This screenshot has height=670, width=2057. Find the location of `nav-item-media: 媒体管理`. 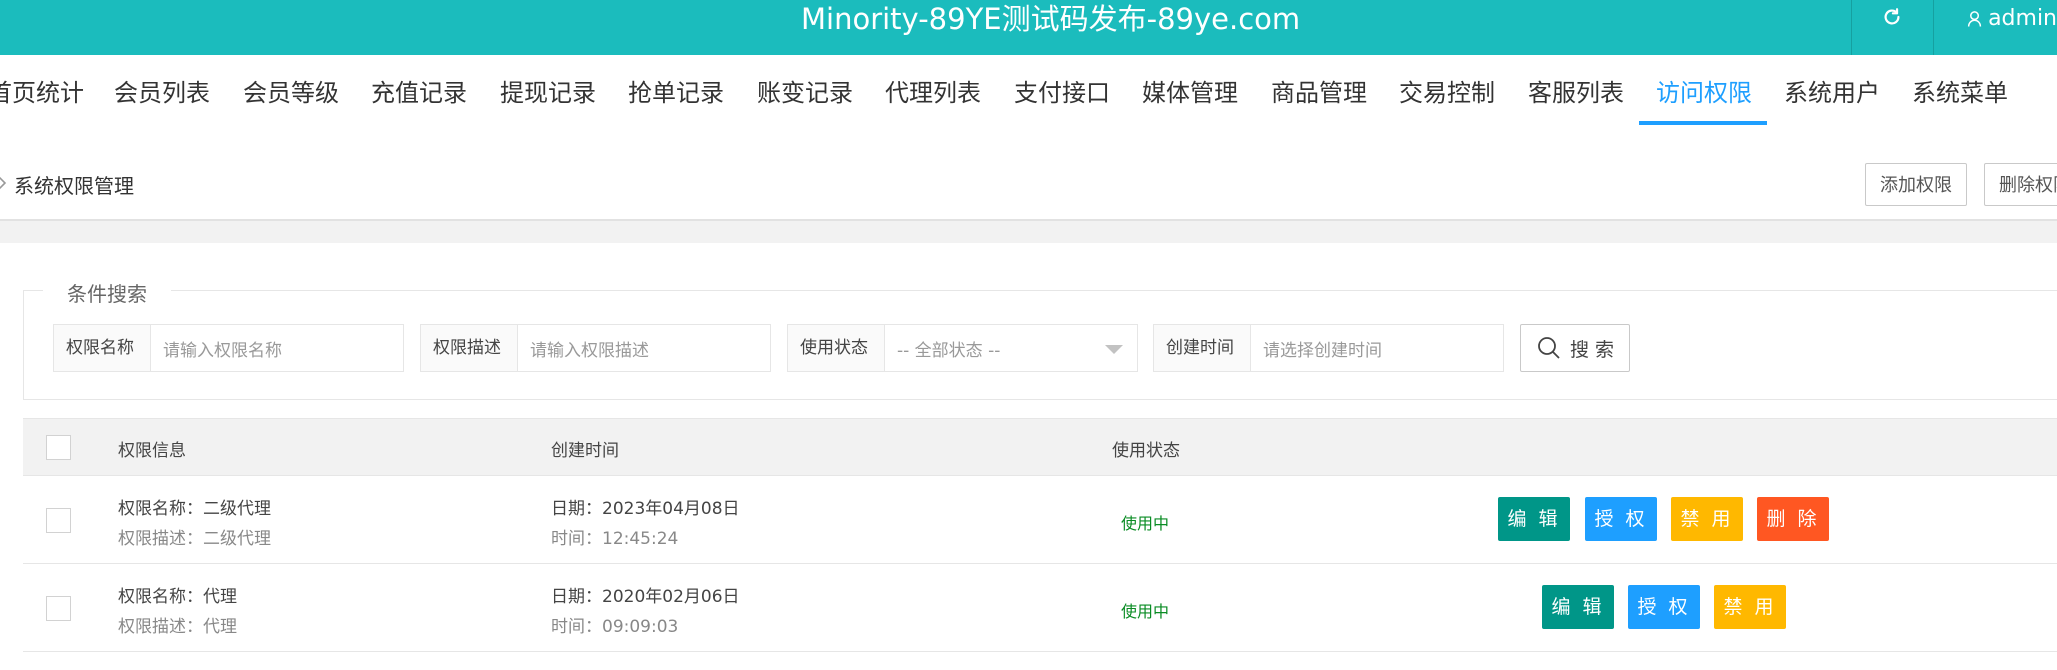

nav-item-media: 媒体管理 is located at coordinates (1190, 91).